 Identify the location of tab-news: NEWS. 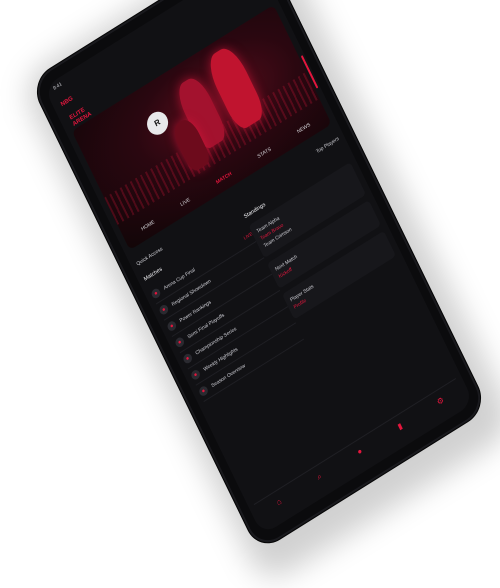
(303, 128).